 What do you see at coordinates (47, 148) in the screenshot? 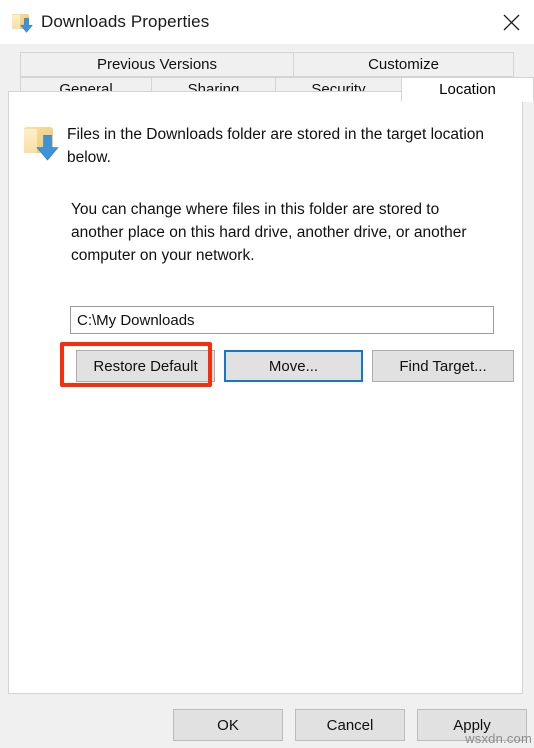
I see `download-arrow-icon-large` at bounding box center [47, 148].